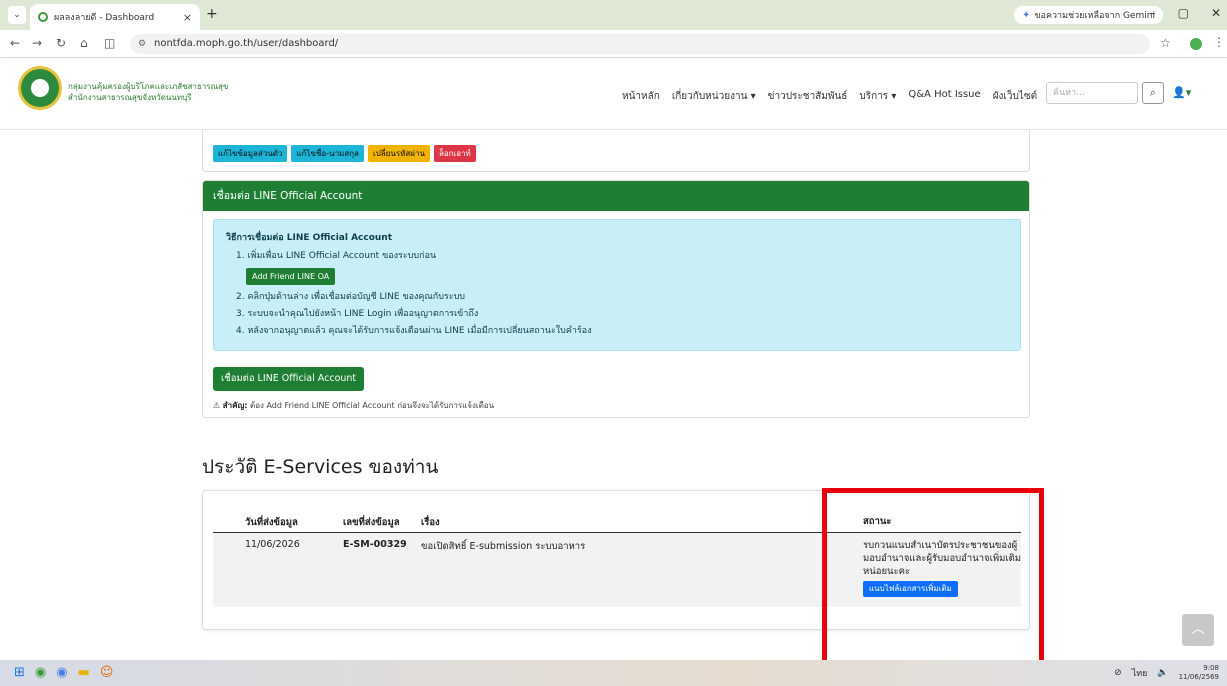 Image resolution: width=1227 pixels, height=686 pixels. I want to click on bookmark-star-icon: ☆, so click(1165, 43).